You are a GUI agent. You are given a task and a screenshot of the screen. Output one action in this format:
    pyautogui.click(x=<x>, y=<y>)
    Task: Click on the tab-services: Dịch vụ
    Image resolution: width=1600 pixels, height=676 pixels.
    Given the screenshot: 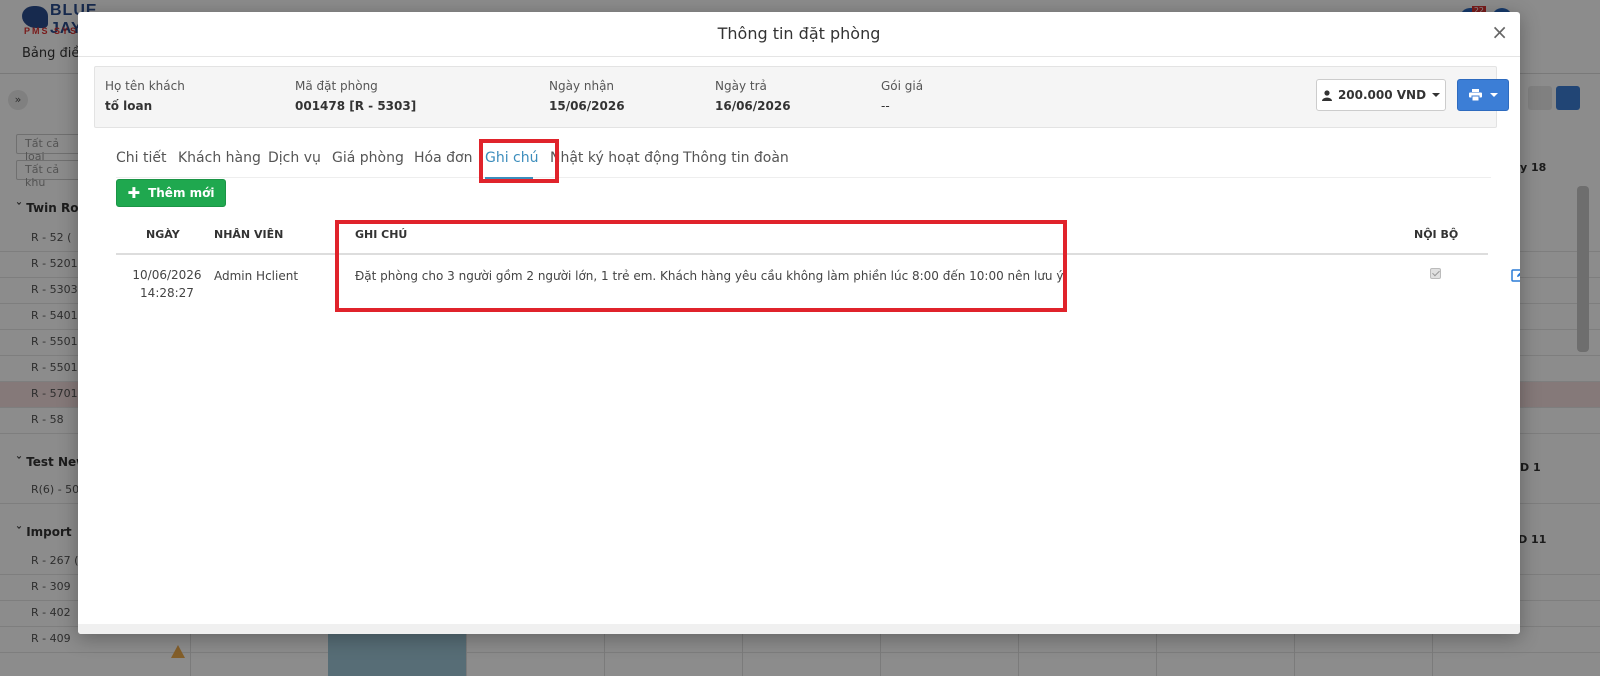 What is the action you would take?
    pyautogui.click(x=294, y=158)
    